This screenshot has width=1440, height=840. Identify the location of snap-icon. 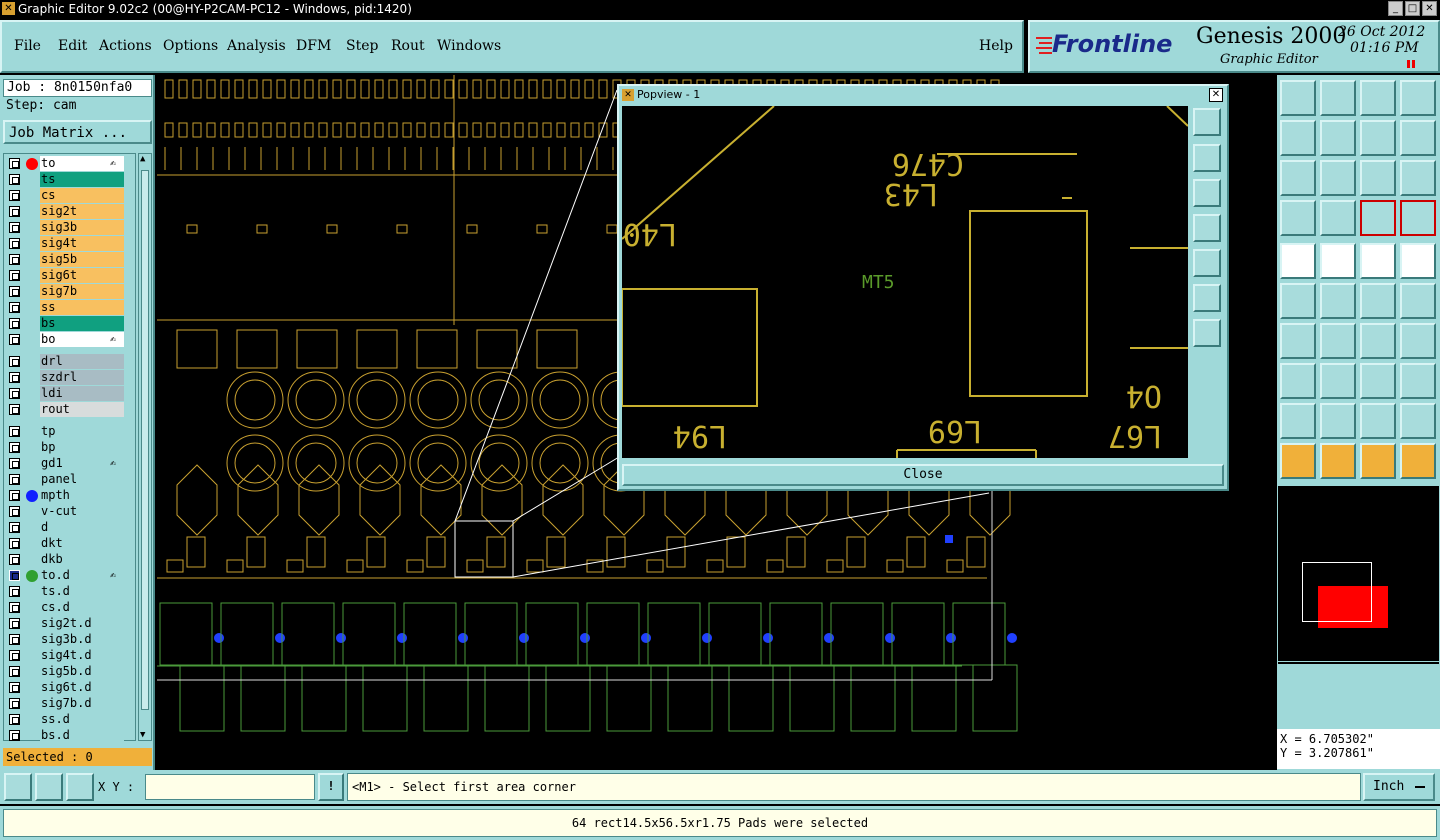
(18, 787).